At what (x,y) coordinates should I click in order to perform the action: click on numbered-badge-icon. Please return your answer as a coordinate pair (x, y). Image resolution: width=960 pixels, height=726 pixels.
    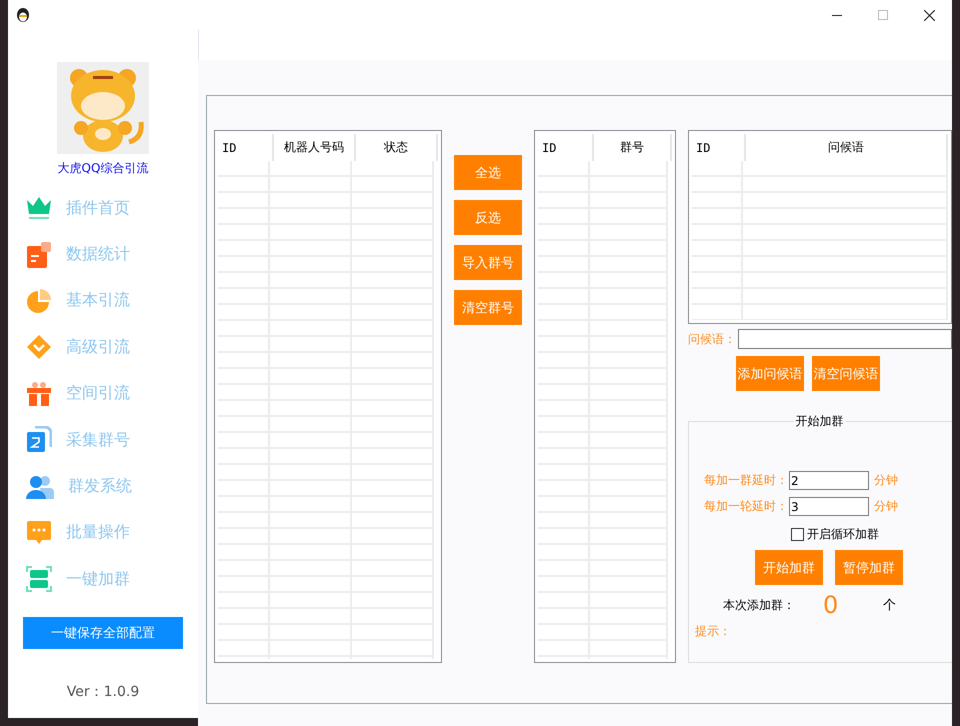
    Looking at the image, I should click on (39, 440).